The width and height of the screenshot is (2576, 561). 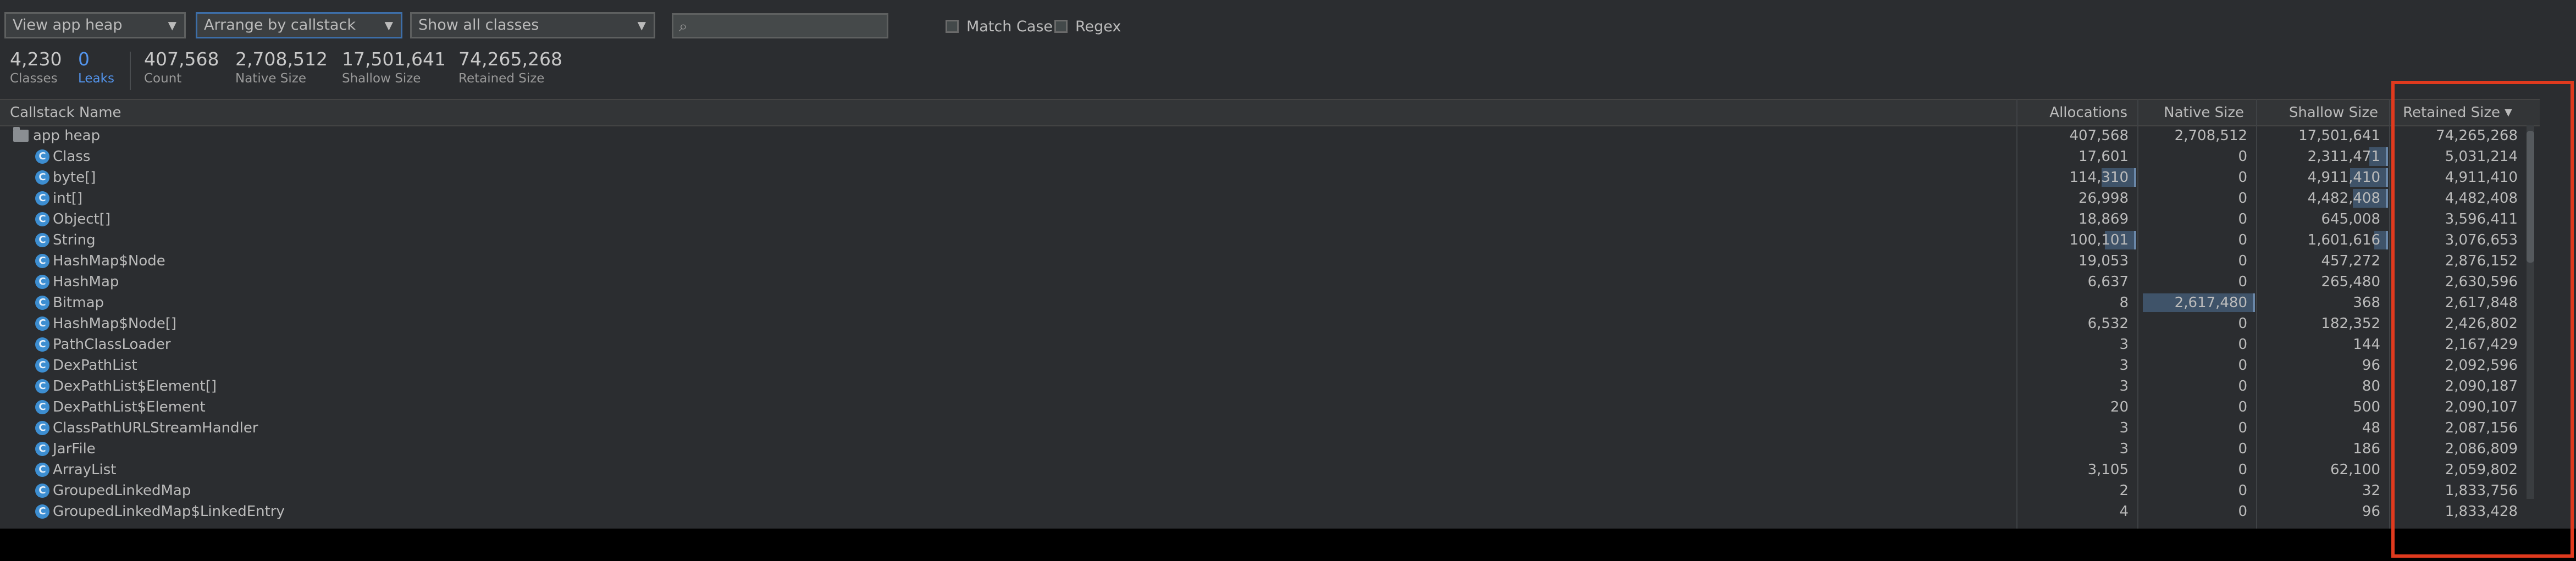 What do you see at coordinates (2508, 112) in the screenshot?
I see `sort-descending-icon: ▼` at bounding box center [2508, 112].